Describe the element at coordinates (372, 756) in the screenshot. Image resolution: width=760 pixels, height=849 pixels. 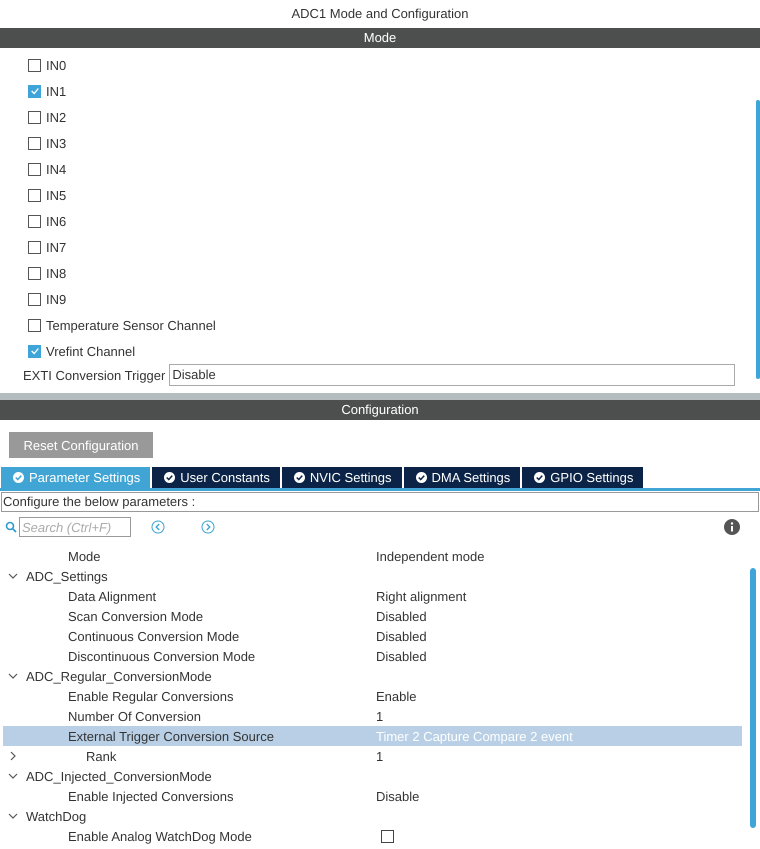
I see `parameter-row: Rank 1` at that location.